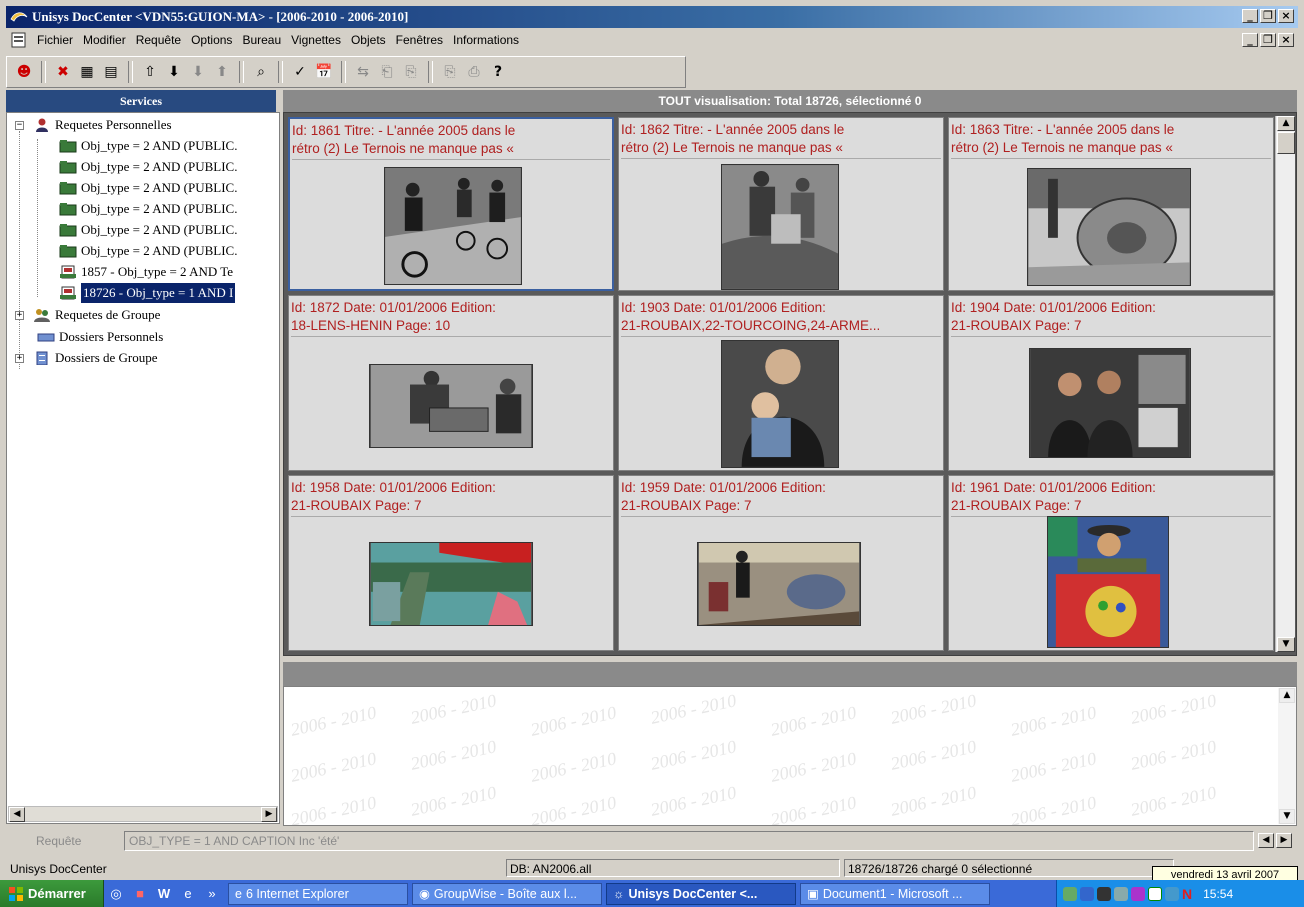 The width and height of the screenshot is (1304, 907). Describe the element at coordinates (1138, 893) in the screenshot. I see `tray-antivirus-icon` at that location.